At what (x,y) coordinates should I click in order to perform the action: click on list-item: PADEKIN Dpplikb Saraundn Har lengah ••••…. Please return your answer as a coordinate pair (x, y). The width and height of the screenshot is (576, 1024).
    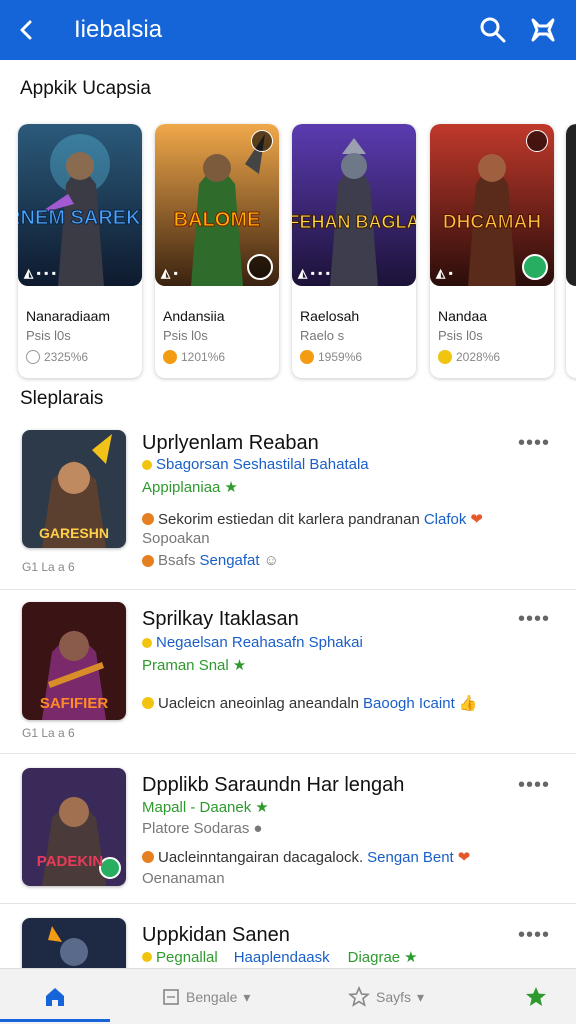
    Looking at the image, I should click on (288, 829).